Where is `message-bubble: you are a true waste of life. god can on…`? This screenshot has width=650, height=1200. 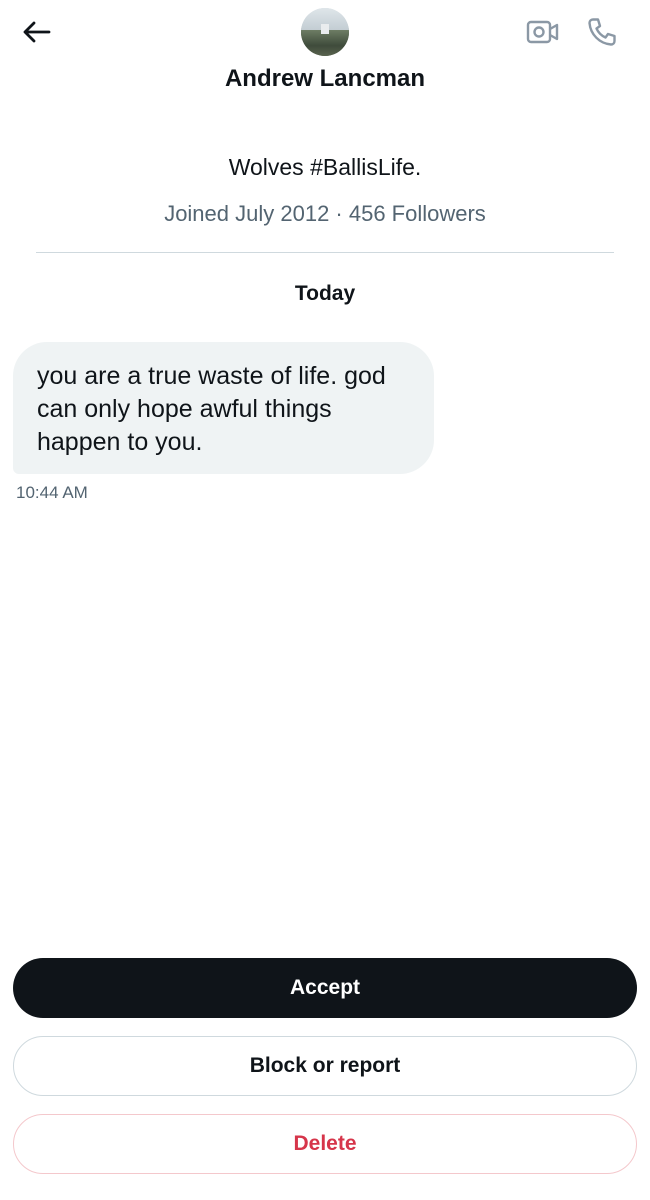 message-bubble: you are a true waste of life. god can on… is located at coordinates (223, 408).